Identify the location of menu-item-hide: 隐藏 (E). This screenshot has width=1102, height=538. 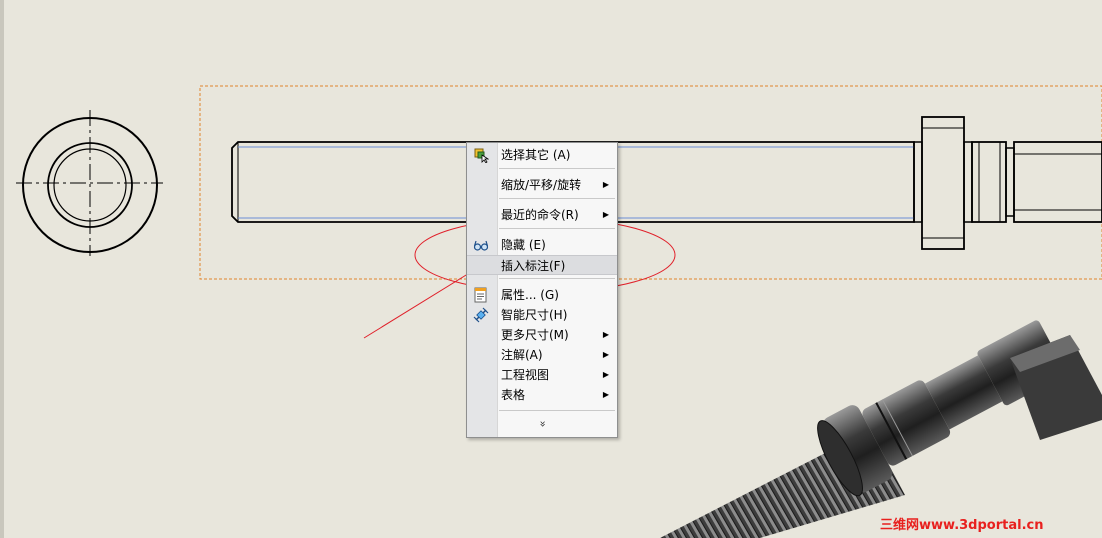
(542, 245).